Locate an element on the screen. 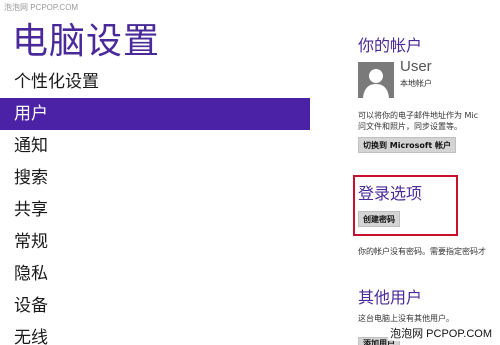 The width and height of the screenshot is (500, 345). watermark: 泡泡网 PCPOP.COM is located at coordinates (41, 7).